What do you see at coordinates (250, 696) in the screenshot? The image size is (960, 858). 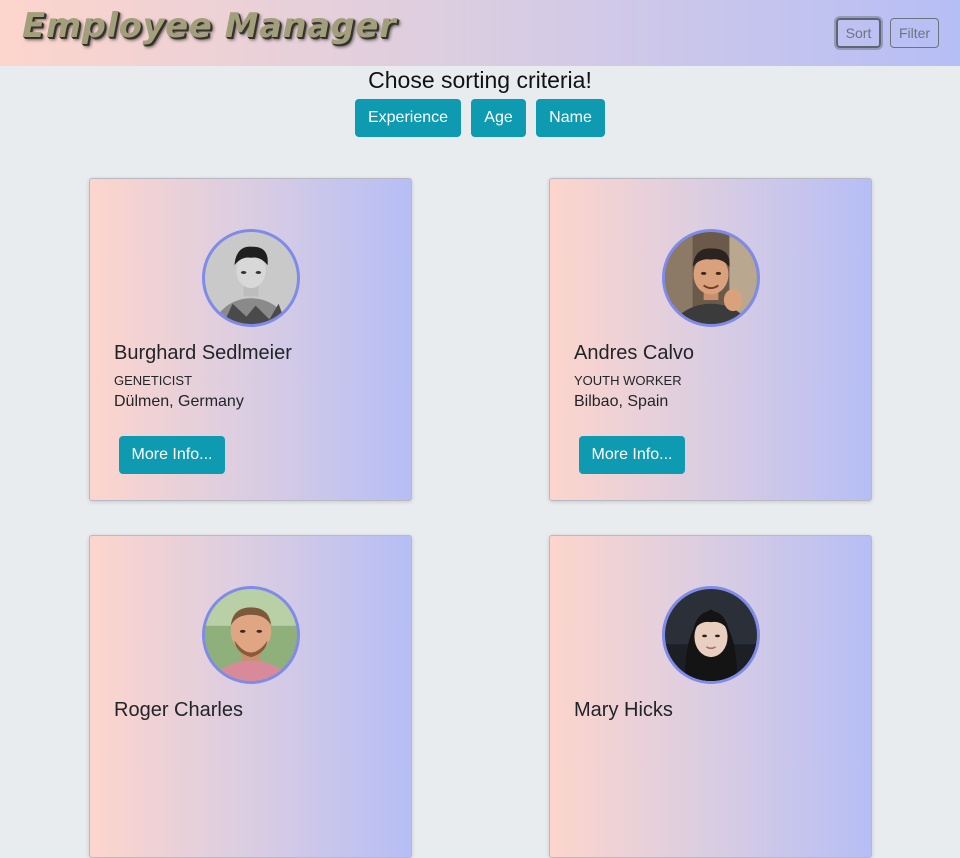 I see `employee-card: Roger Charles` at bounding box center [250, 696].